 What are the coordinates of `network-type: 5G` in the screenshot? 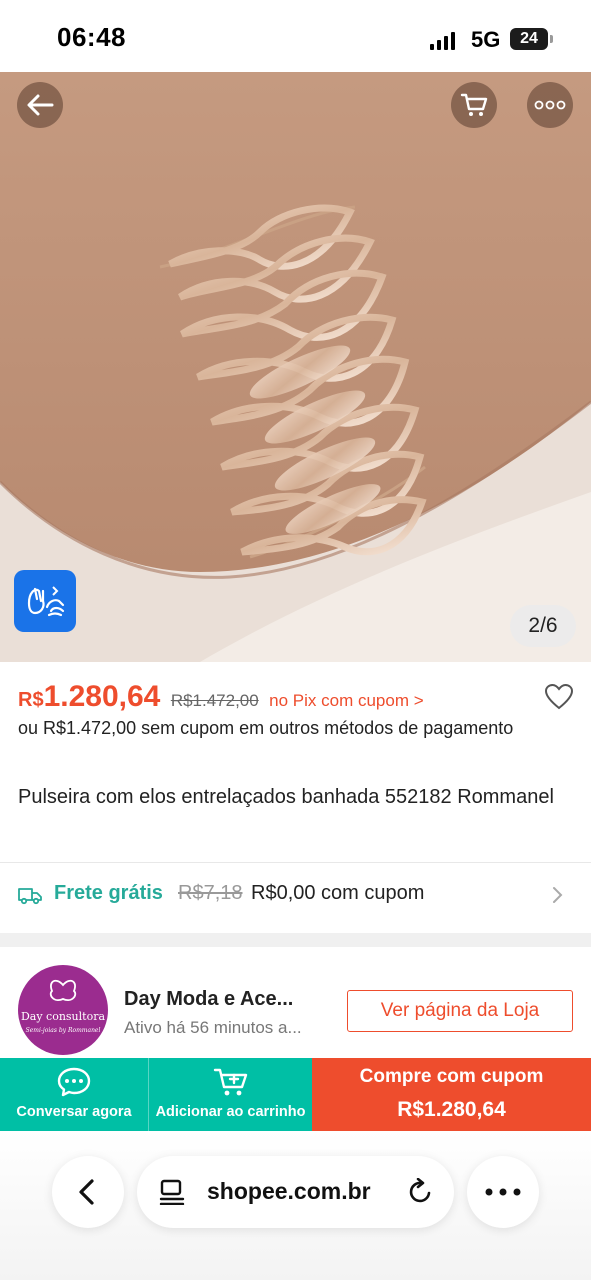 It's located at (486, 39).